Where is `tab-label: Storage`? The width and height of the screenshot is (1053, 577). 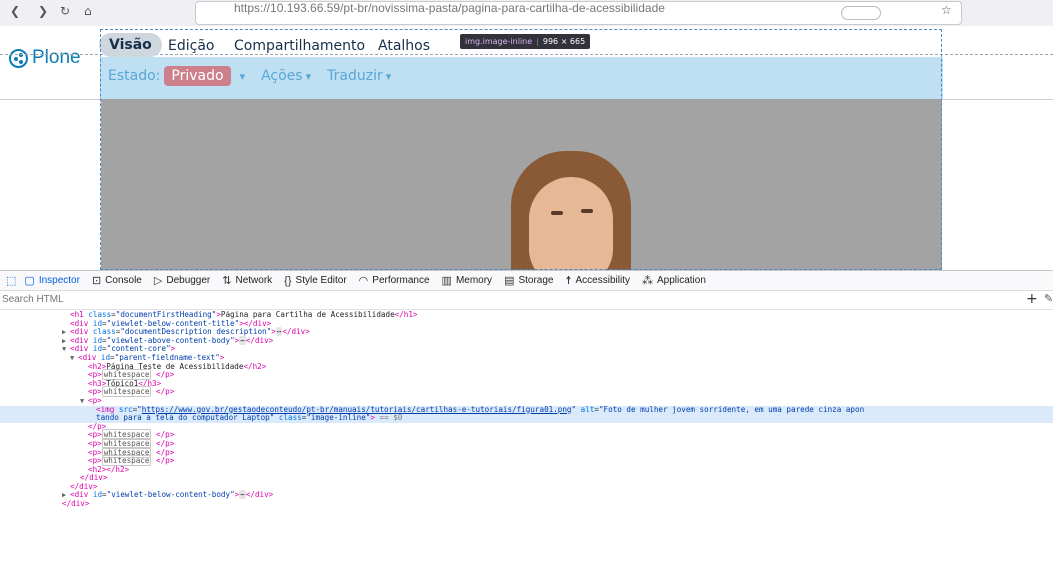
tab-label: Storage is located at coordinates (536, 280).